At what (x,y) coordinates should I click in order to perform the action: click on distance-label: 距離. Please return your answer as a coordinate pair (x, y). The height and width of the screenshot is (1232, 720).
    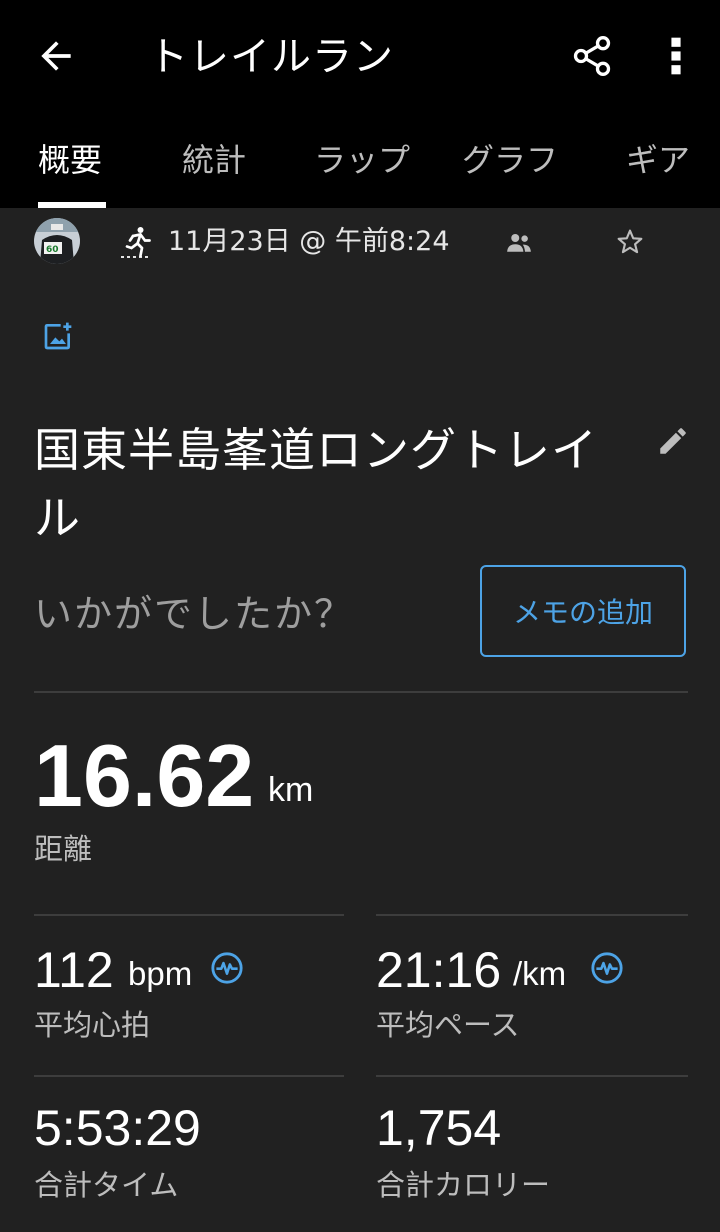
    Looking at the image, I should click on (63, 849).